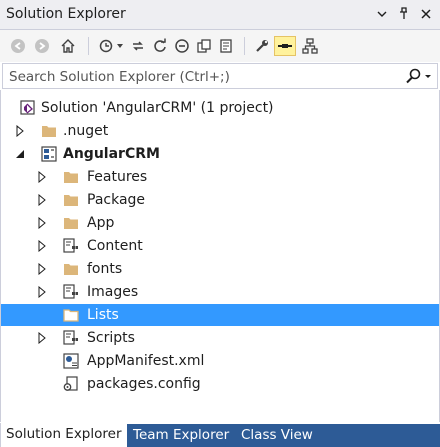 The image size is (440, 447). Describe the element at coordinates (285, 46) in the screenshot. I see `pin-icon` at that location.